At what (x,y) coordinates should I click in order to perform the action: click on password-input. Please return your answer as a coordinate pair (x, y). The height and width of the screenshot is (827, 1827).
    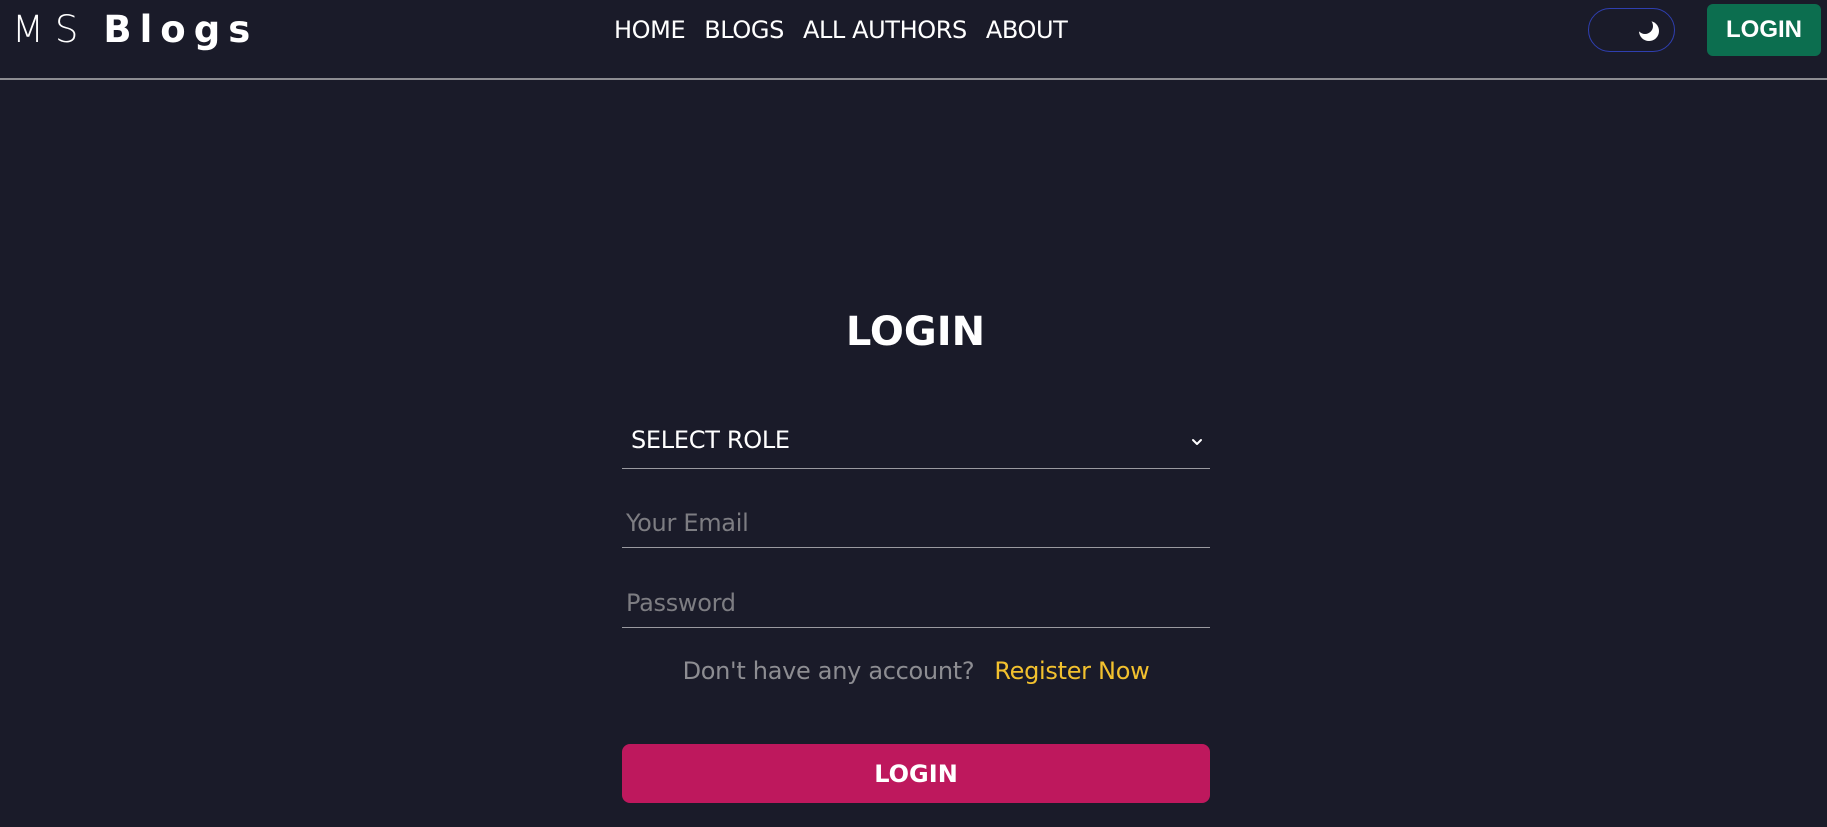
    Looking at the image, I should click on (916, 602).